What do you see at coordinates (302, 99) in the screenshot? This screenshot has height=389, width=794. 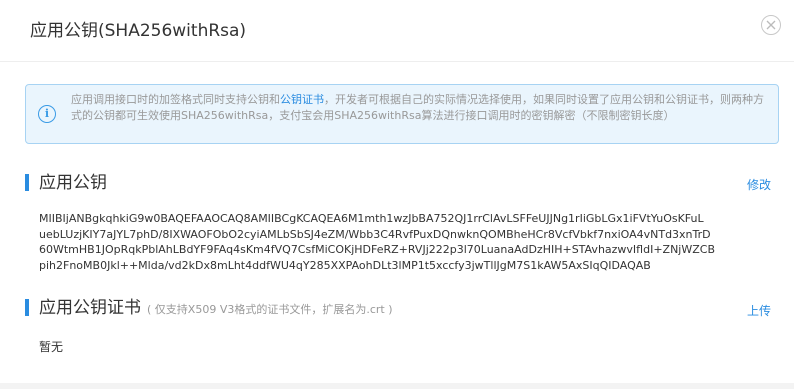 I see `cert-link: 公钥证书` at bounding box center [302, 99].